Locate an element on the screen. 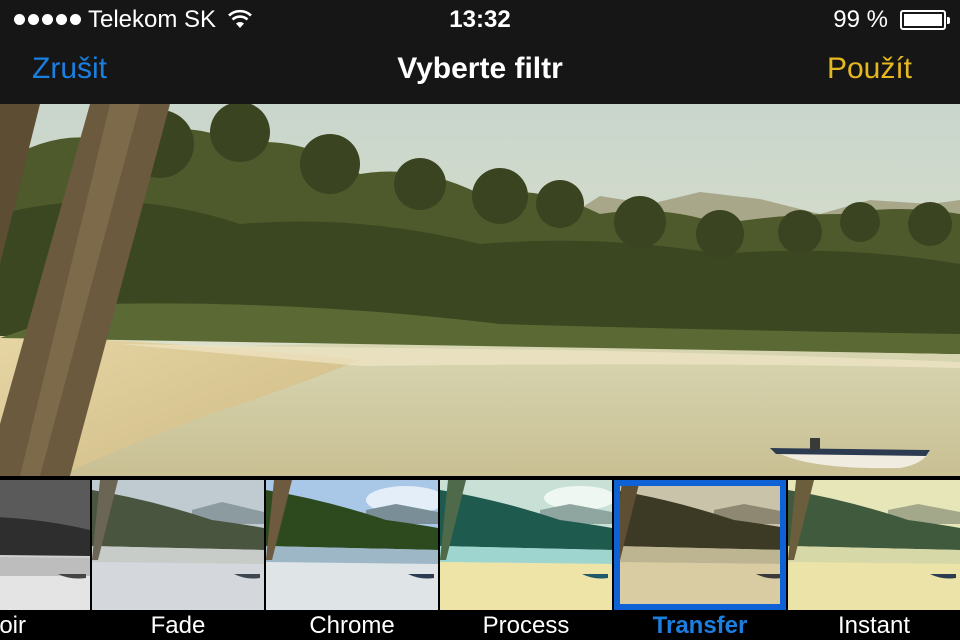  filter-noir: Noir is located at coordinates (45, 558).